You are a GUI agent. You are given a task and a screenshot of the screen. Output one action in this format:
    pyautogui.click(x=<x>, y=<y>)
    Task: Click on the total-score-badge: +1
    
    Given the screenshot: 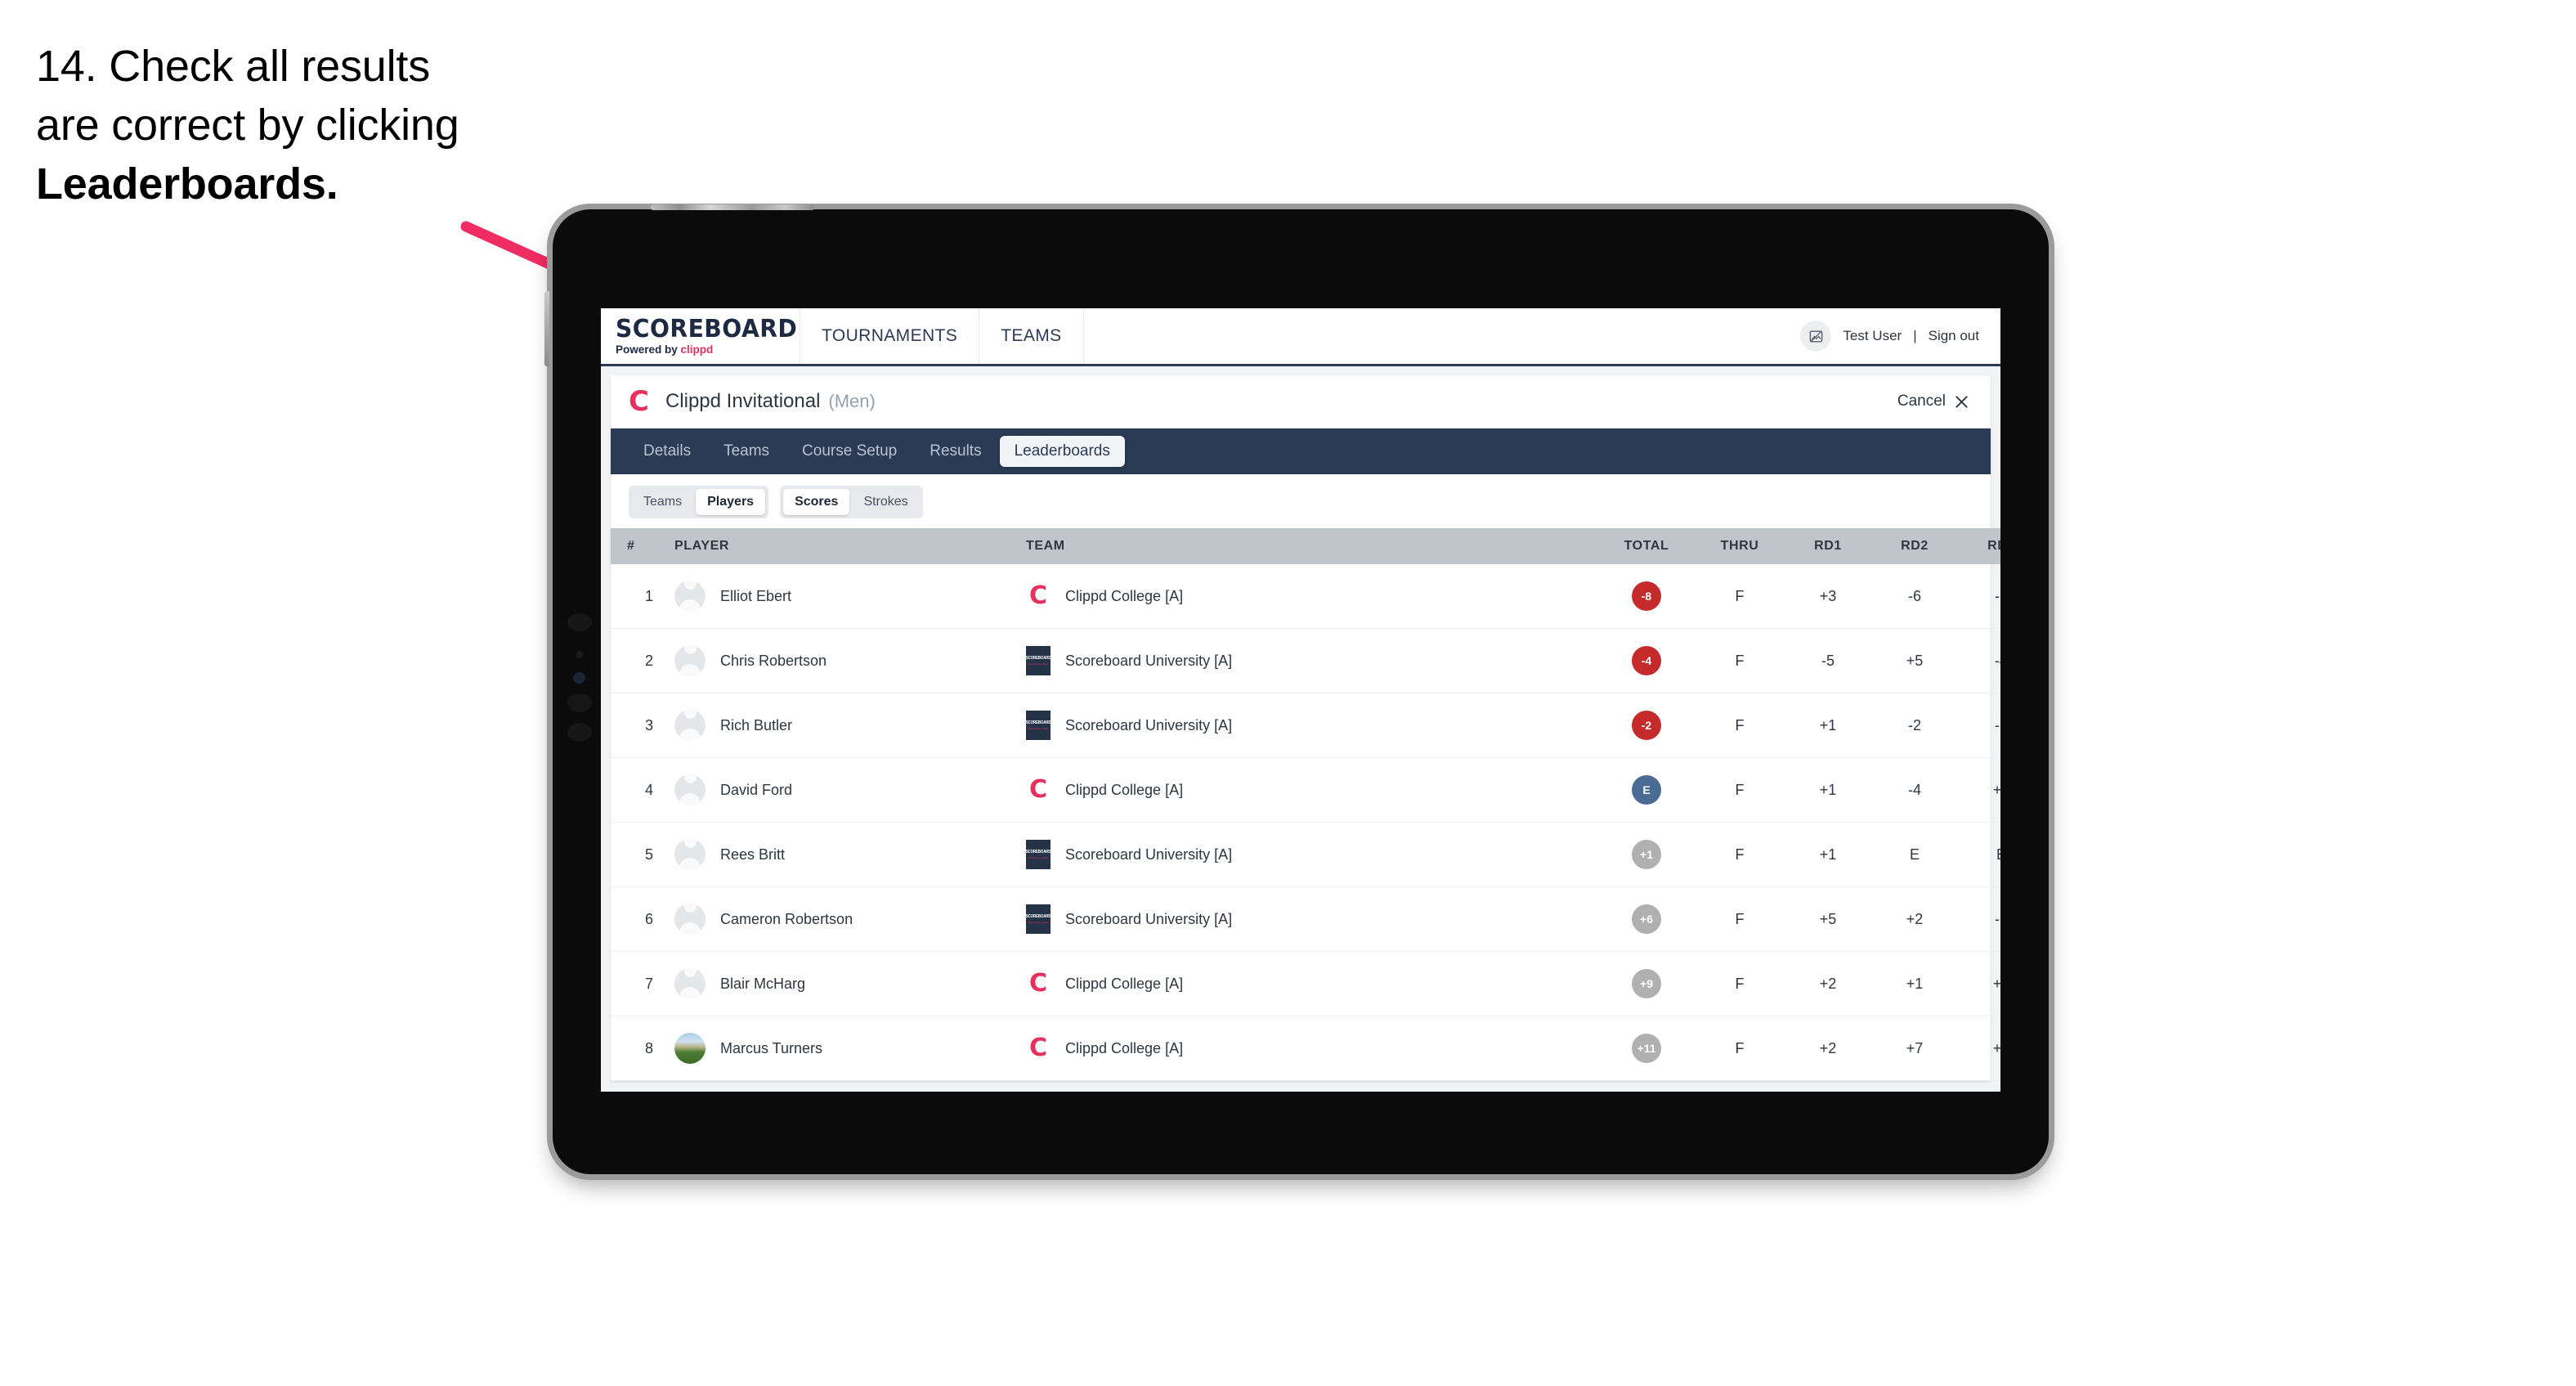 What is the action you would take?
    pyautogui.click(x=1646, y=854)
    